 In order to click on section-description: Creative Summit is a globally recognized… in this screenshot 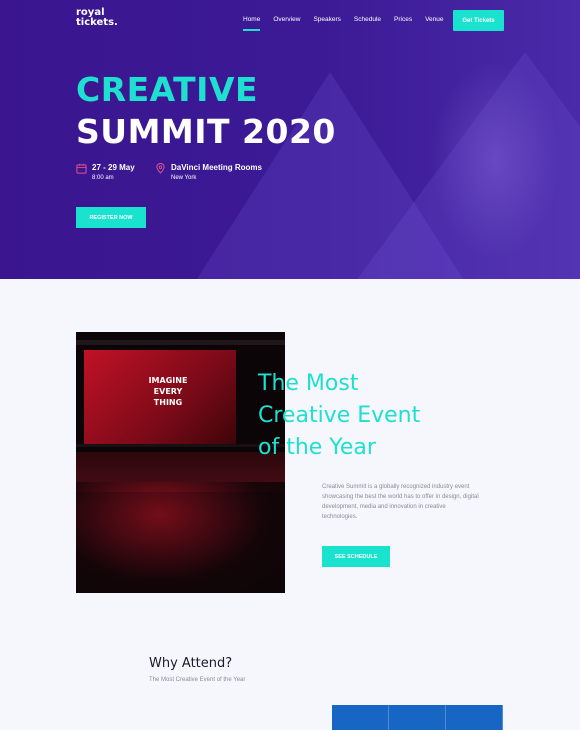, I will do `click(400, 502)`.